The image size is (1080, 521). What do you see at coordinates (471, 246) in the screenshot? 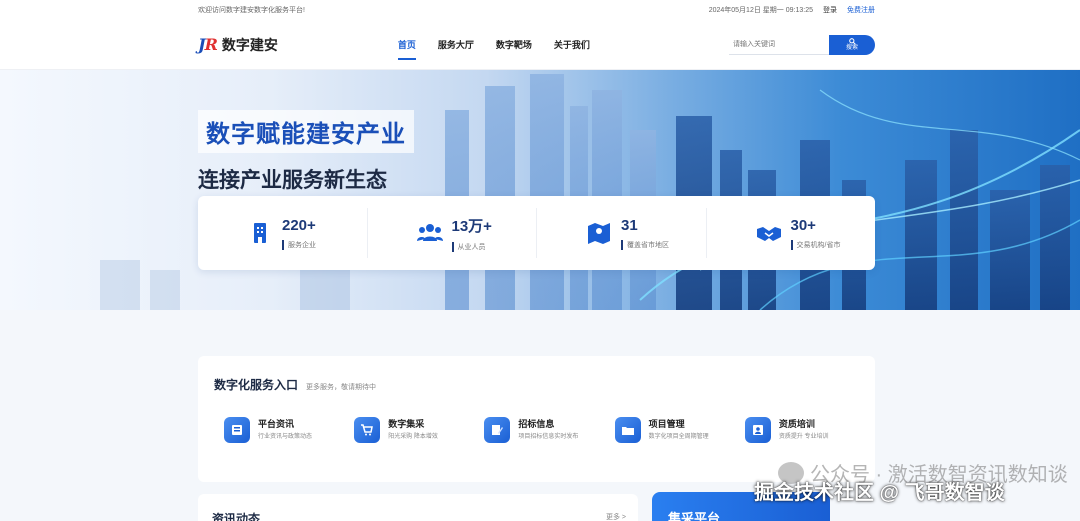
I see `stat-label: 从业人员` at bounding box center [471, 246].